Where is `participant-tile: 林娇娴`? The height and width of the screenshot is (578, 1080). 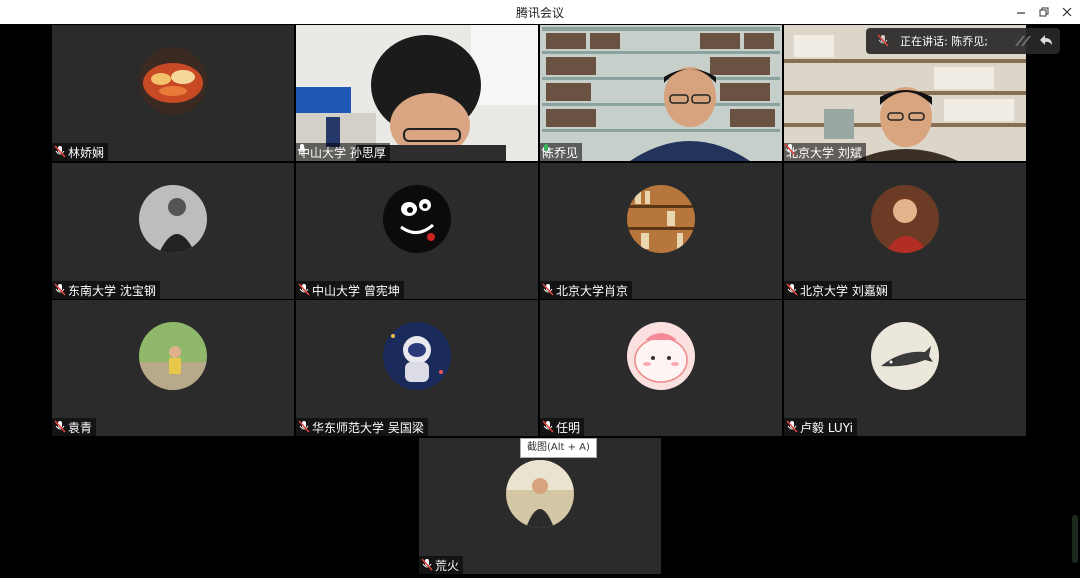 participant-tile: 林娇娴 is located at coordinates (173, 93).